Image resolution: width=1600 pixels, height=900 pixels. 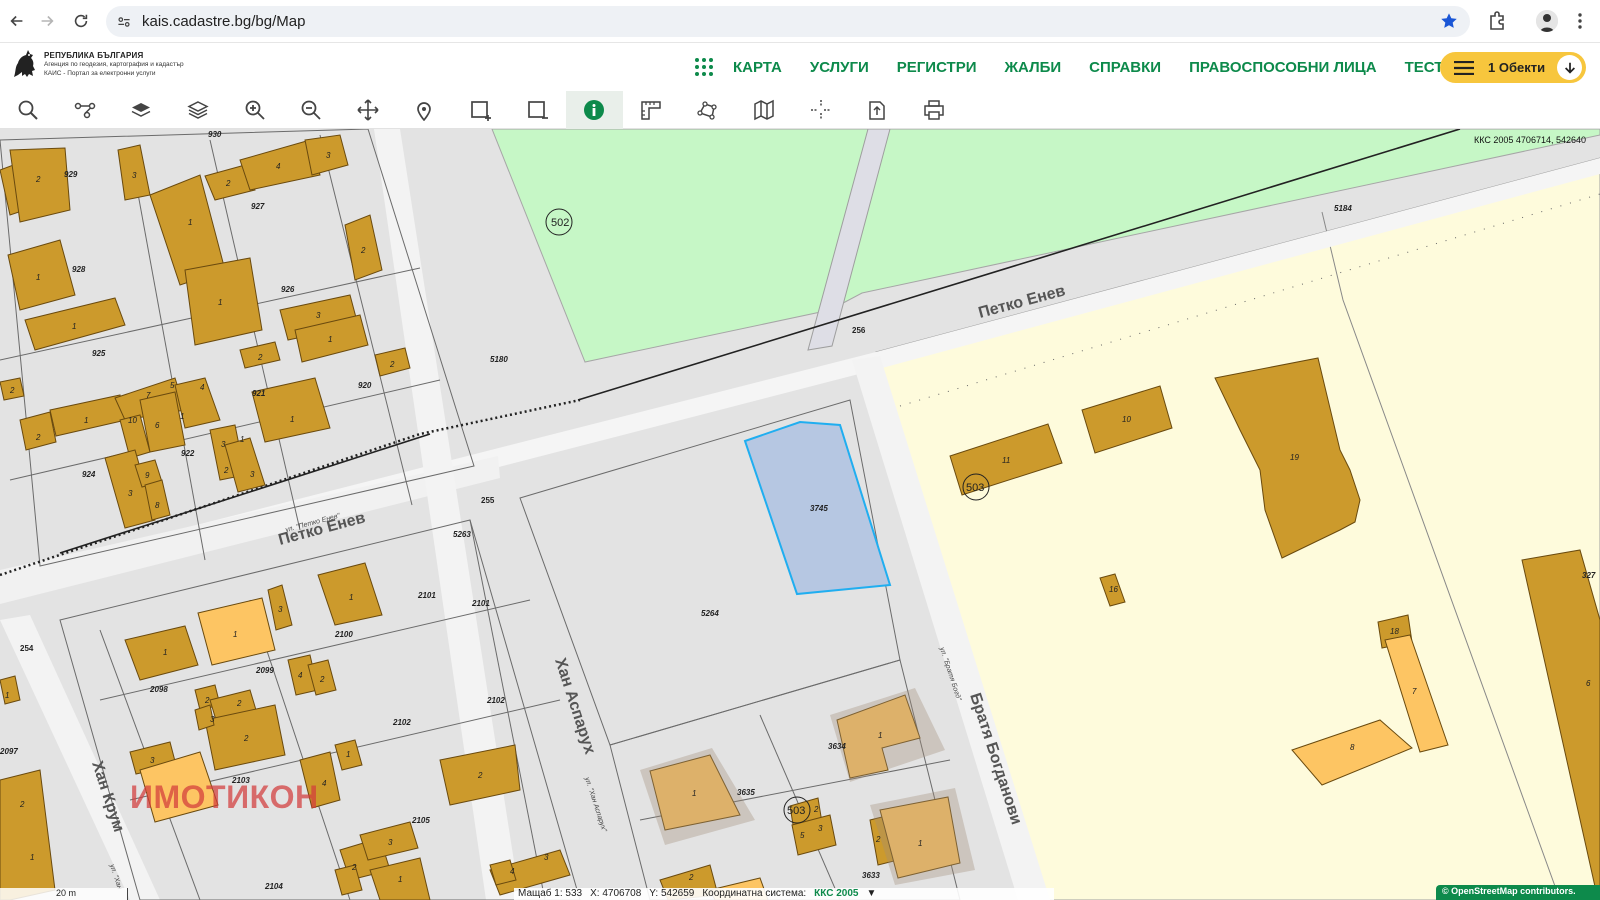 I want to click on select-add-icon, so click(x=481, y=110).